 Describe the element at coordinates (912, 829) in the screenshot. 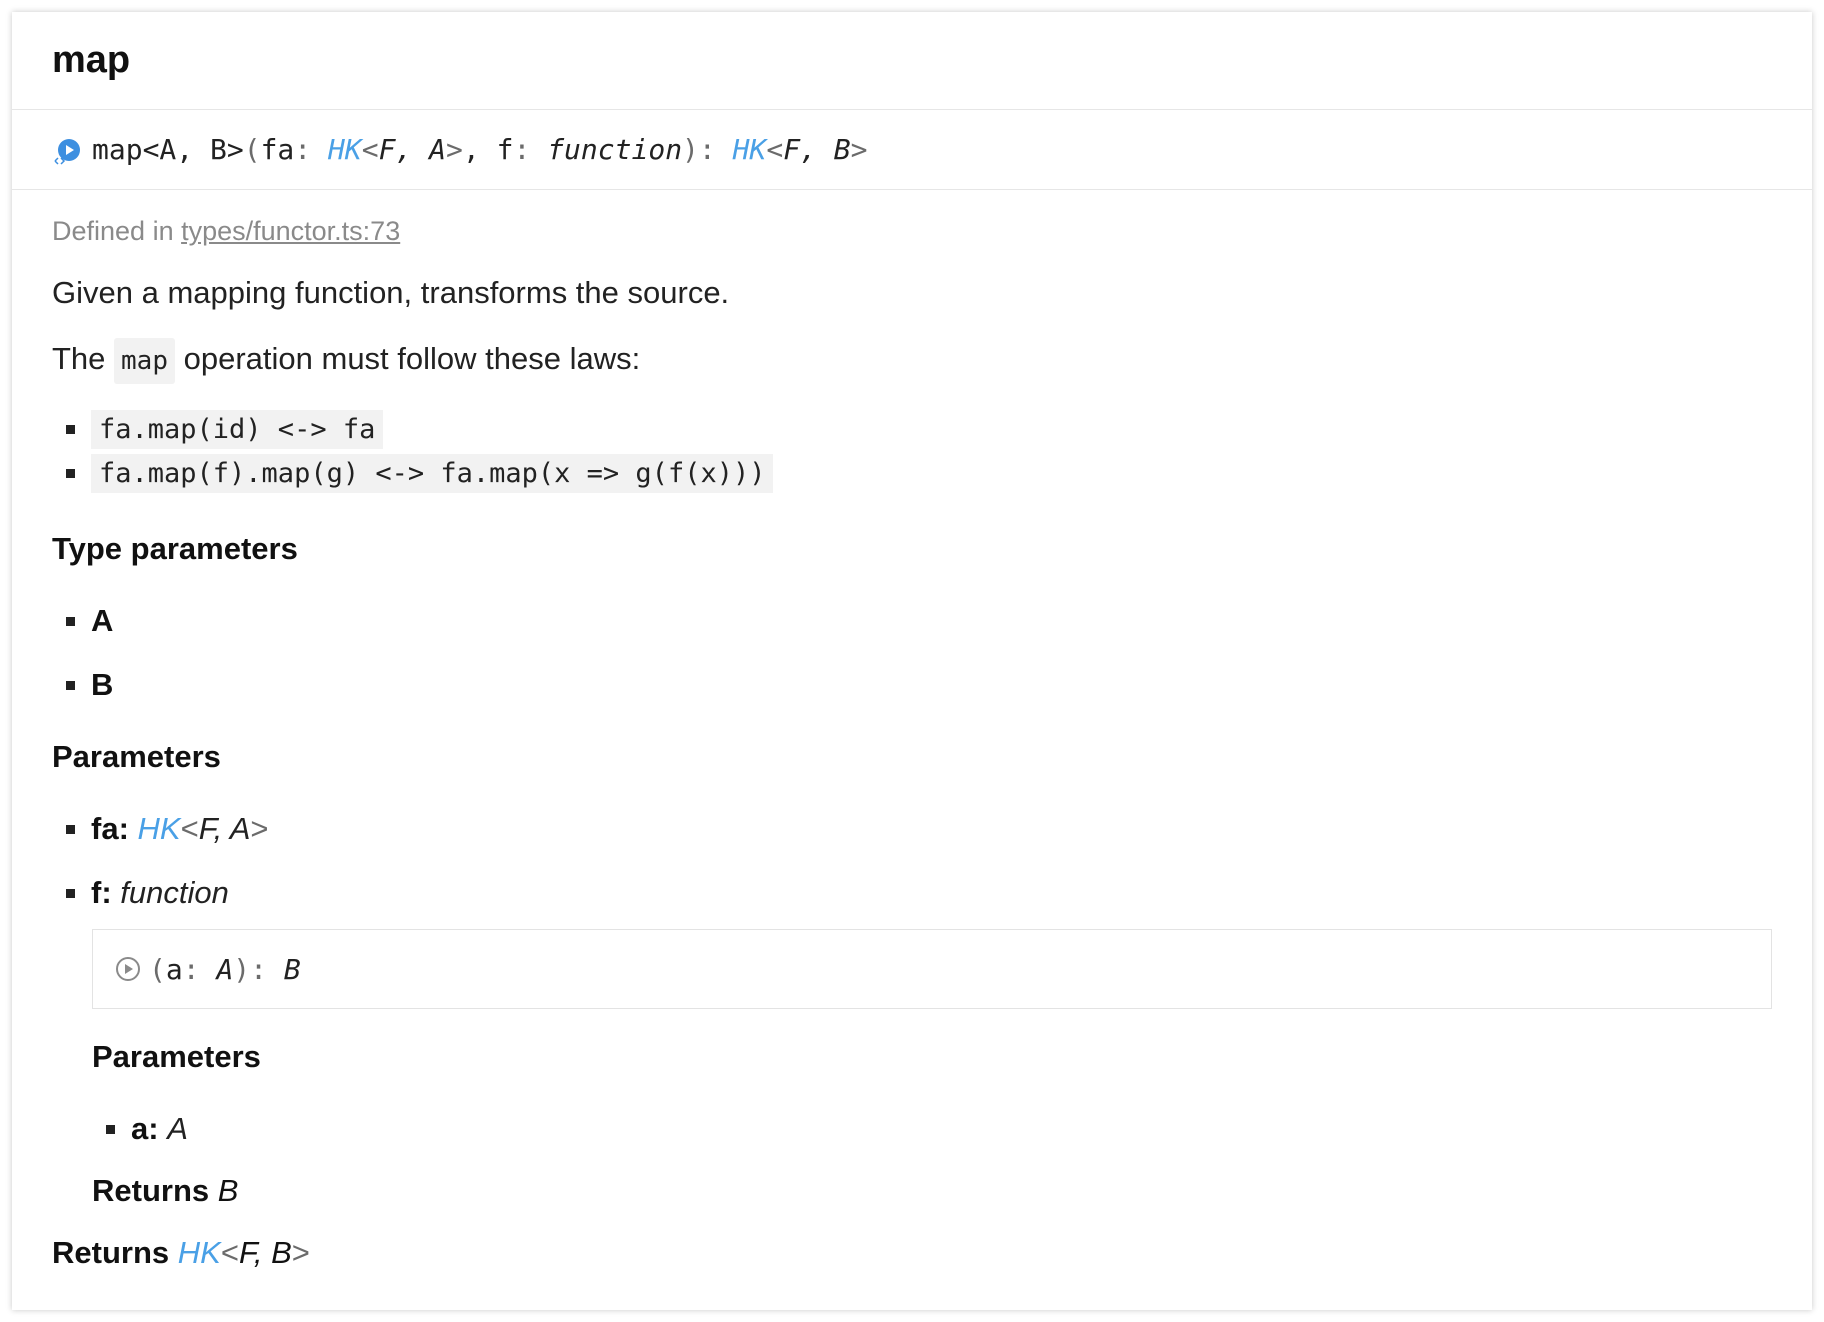

I see `list-item: fa: HK < F, A >` at that location.